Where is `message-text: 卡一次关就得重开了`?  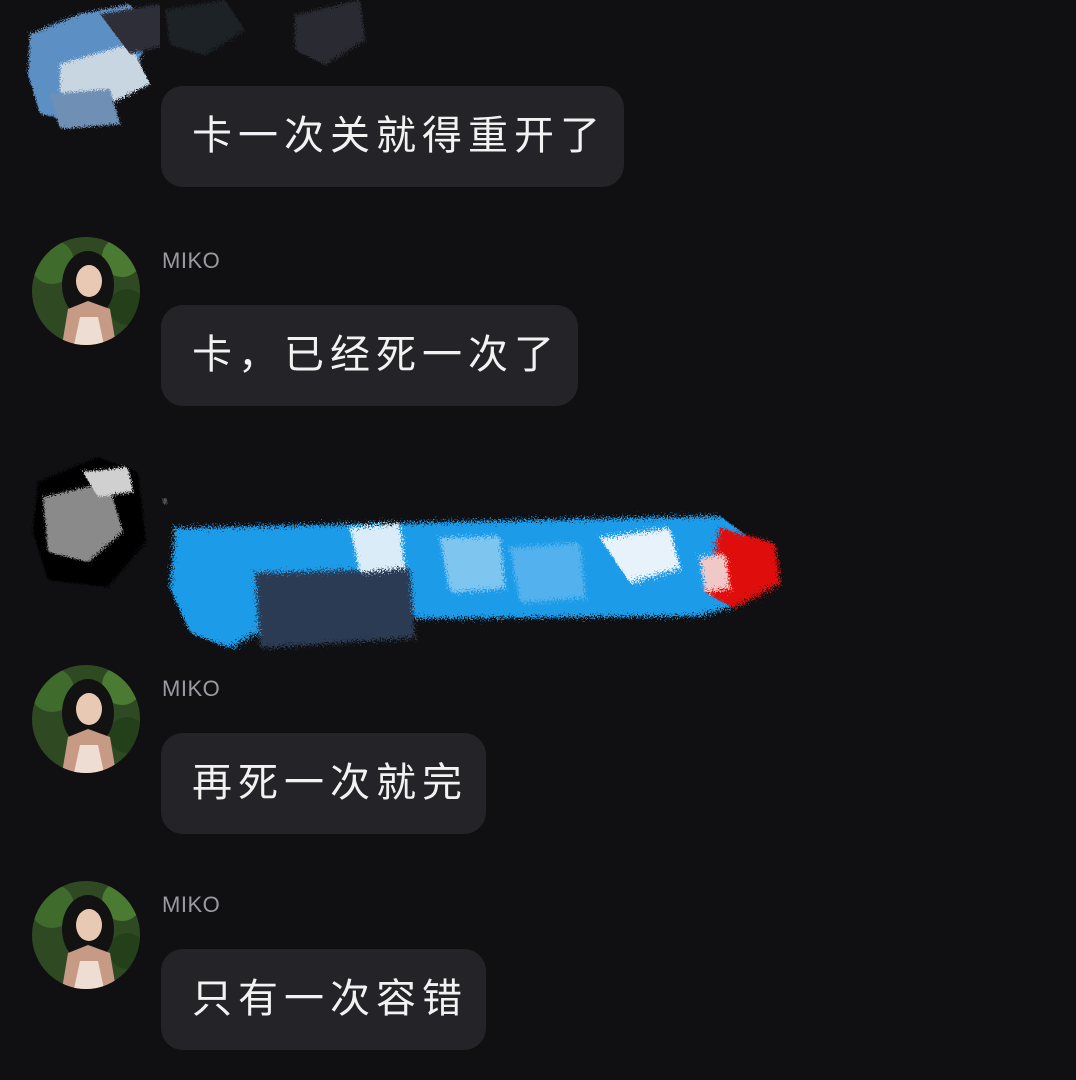 message-text: 卡一次关就得重开了 is located at coordinates (399, 136).